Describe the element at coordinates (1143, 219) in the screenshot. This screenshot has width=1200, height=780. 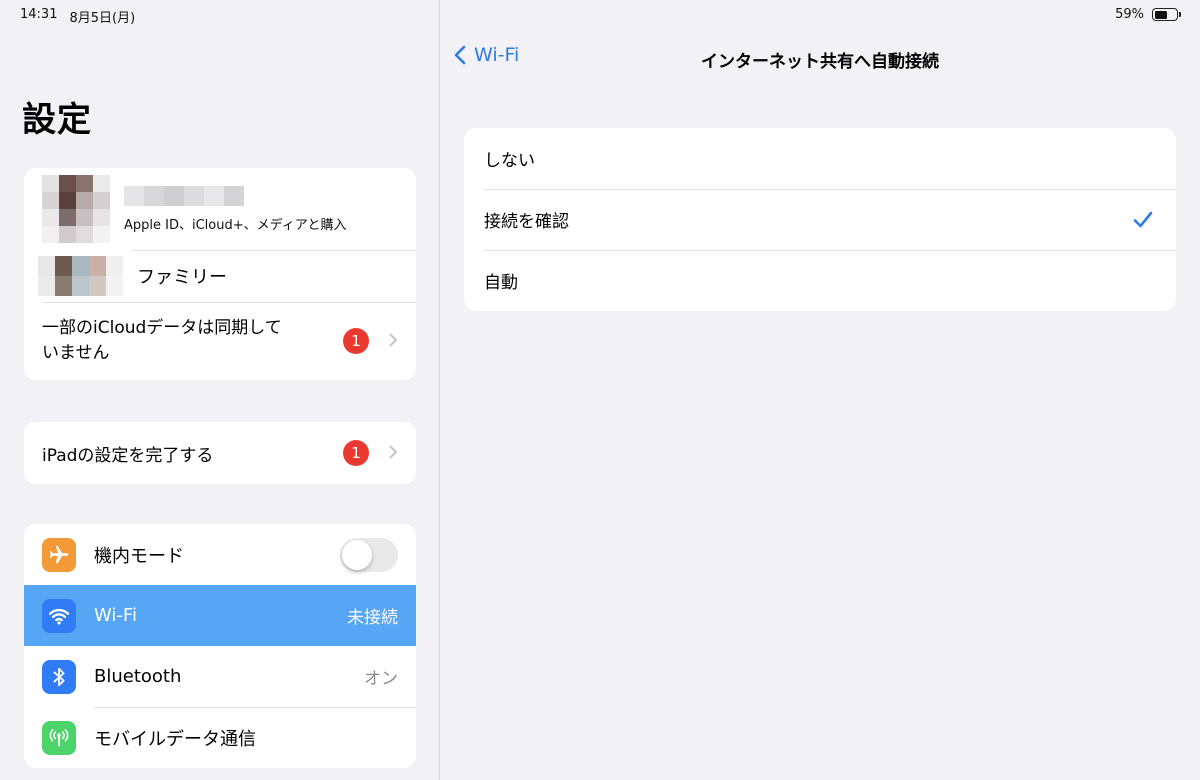
I see `checkmark-icon` at that location.